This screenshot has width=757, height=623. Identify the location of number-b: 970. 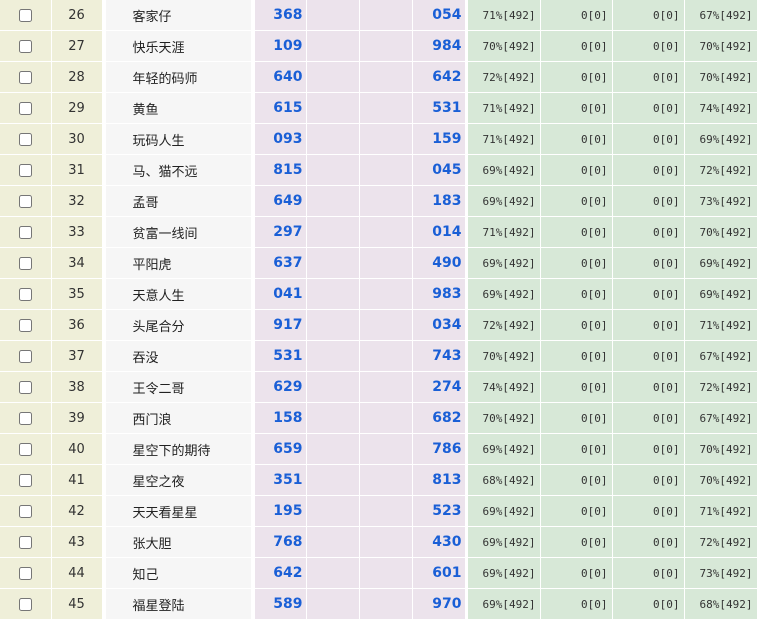
(439, 604).